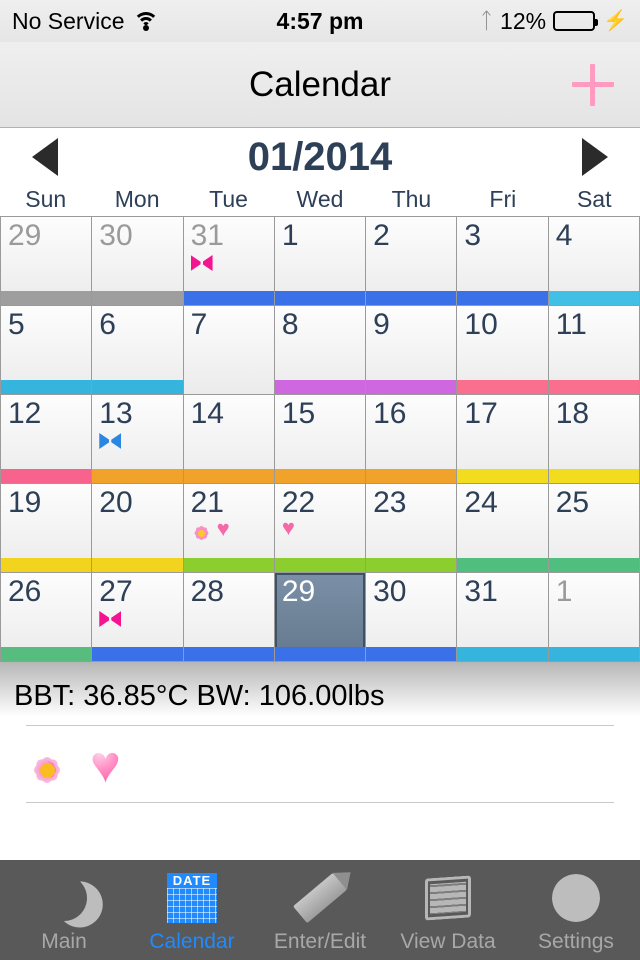  I want to click on calendar-day-cell-9: 9, so click(412, 350).